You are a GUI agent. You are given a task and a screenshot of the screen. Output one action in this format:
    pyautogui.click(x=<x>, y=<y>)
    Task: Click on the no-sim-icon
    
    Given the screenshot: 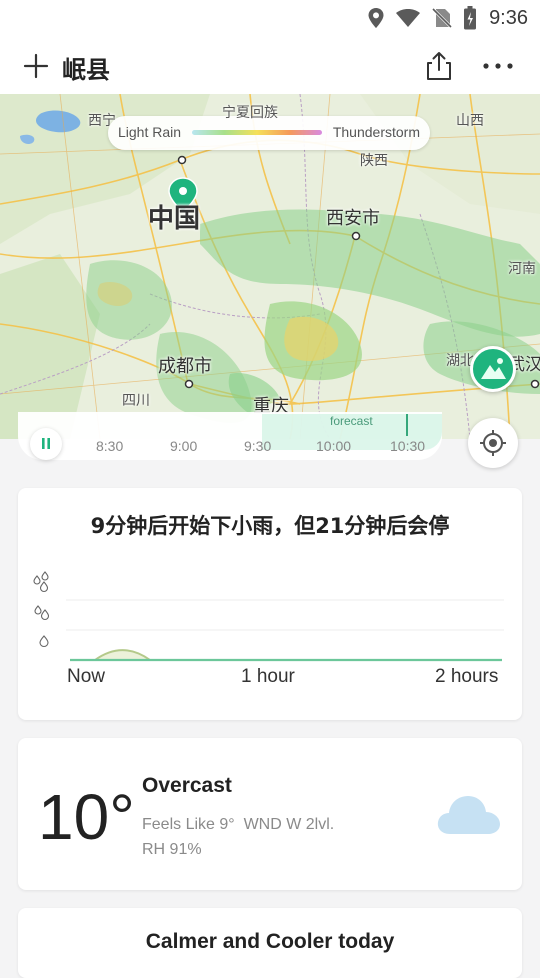 What is the action you would take?
    pyautogui.click(x=442, y=18)
    